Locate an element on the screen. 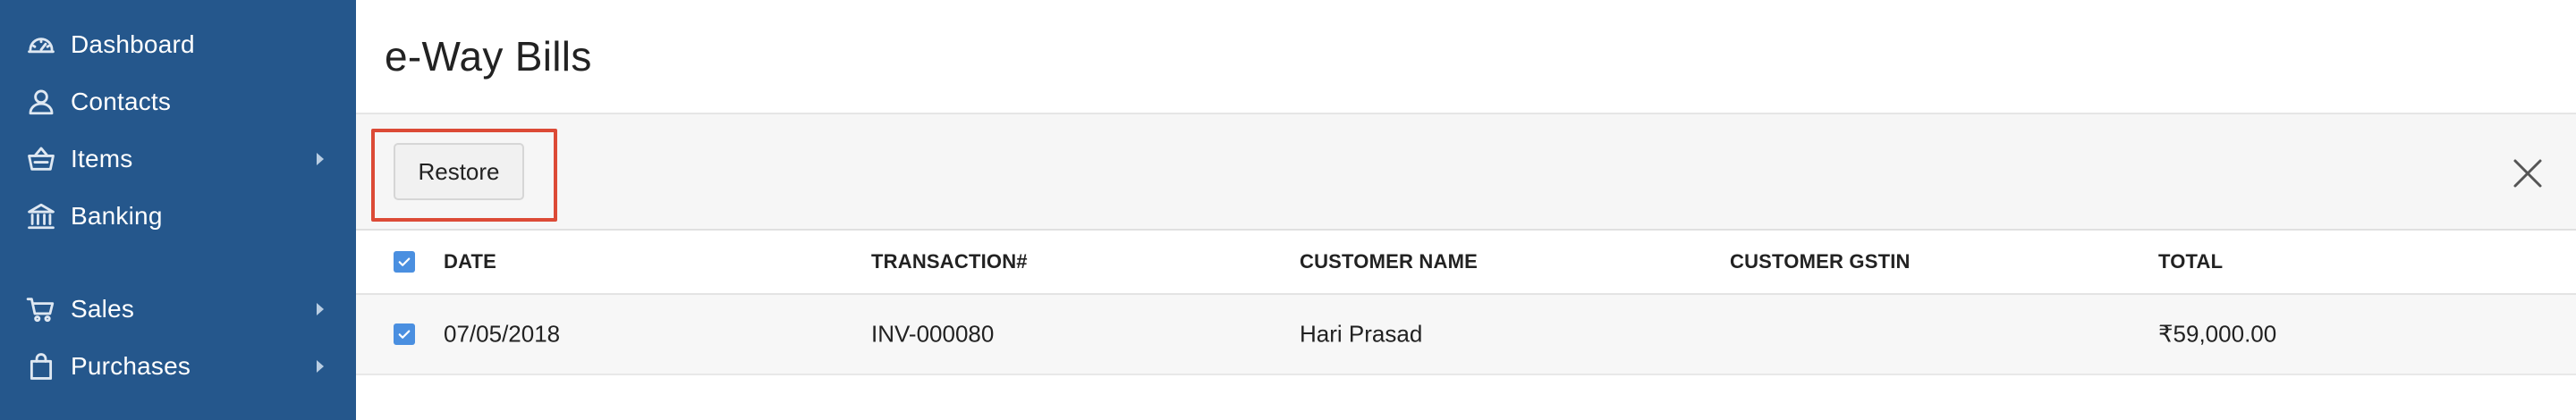 The width and height of the screenshot is (2576, 420). select-all-checkbox is located at coordinates (404, 262).